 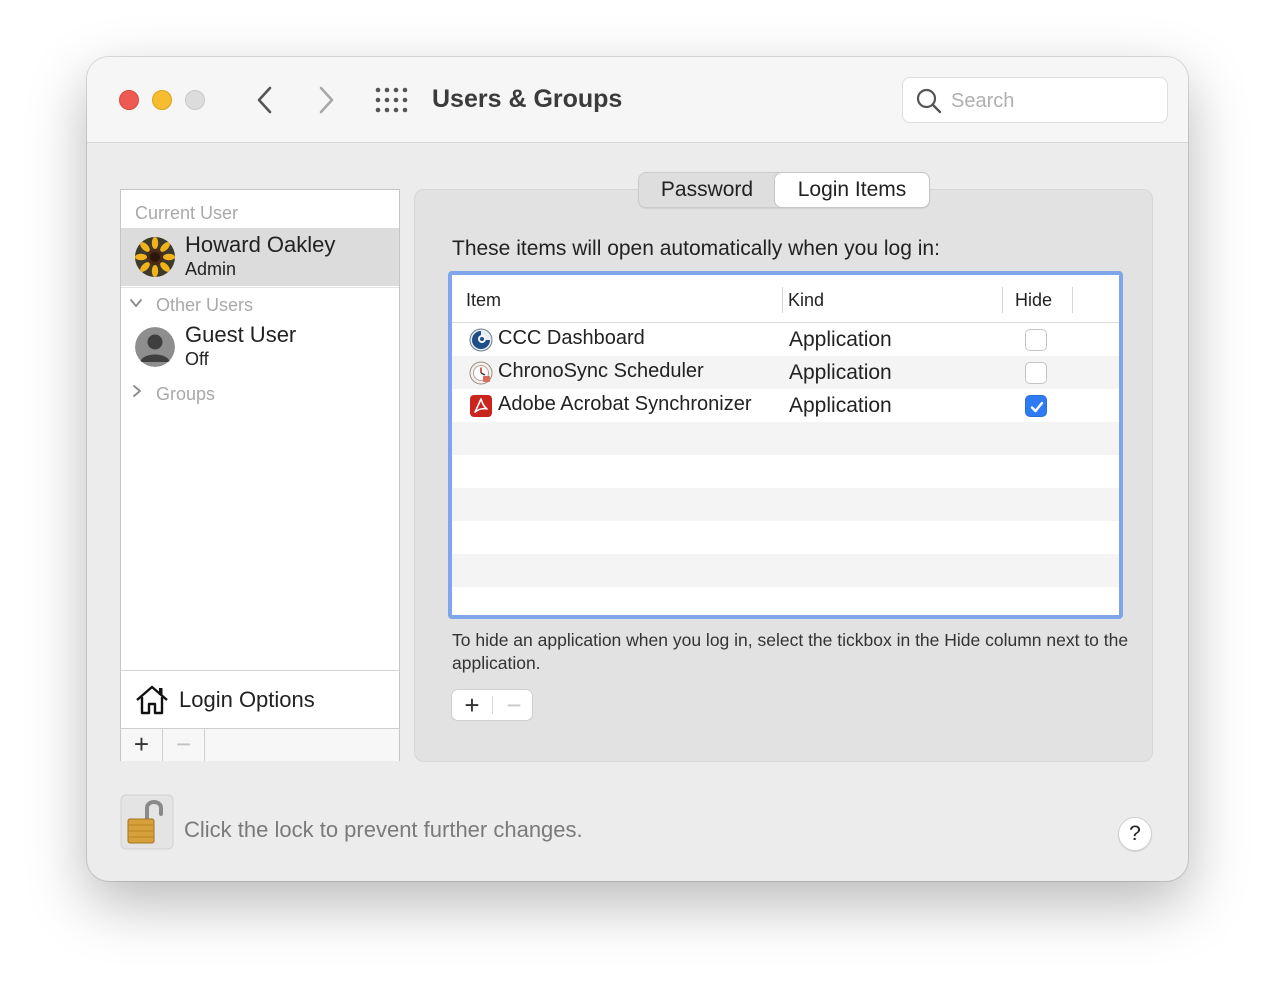 I want to click on forward-button, so click(x=326, y=100).